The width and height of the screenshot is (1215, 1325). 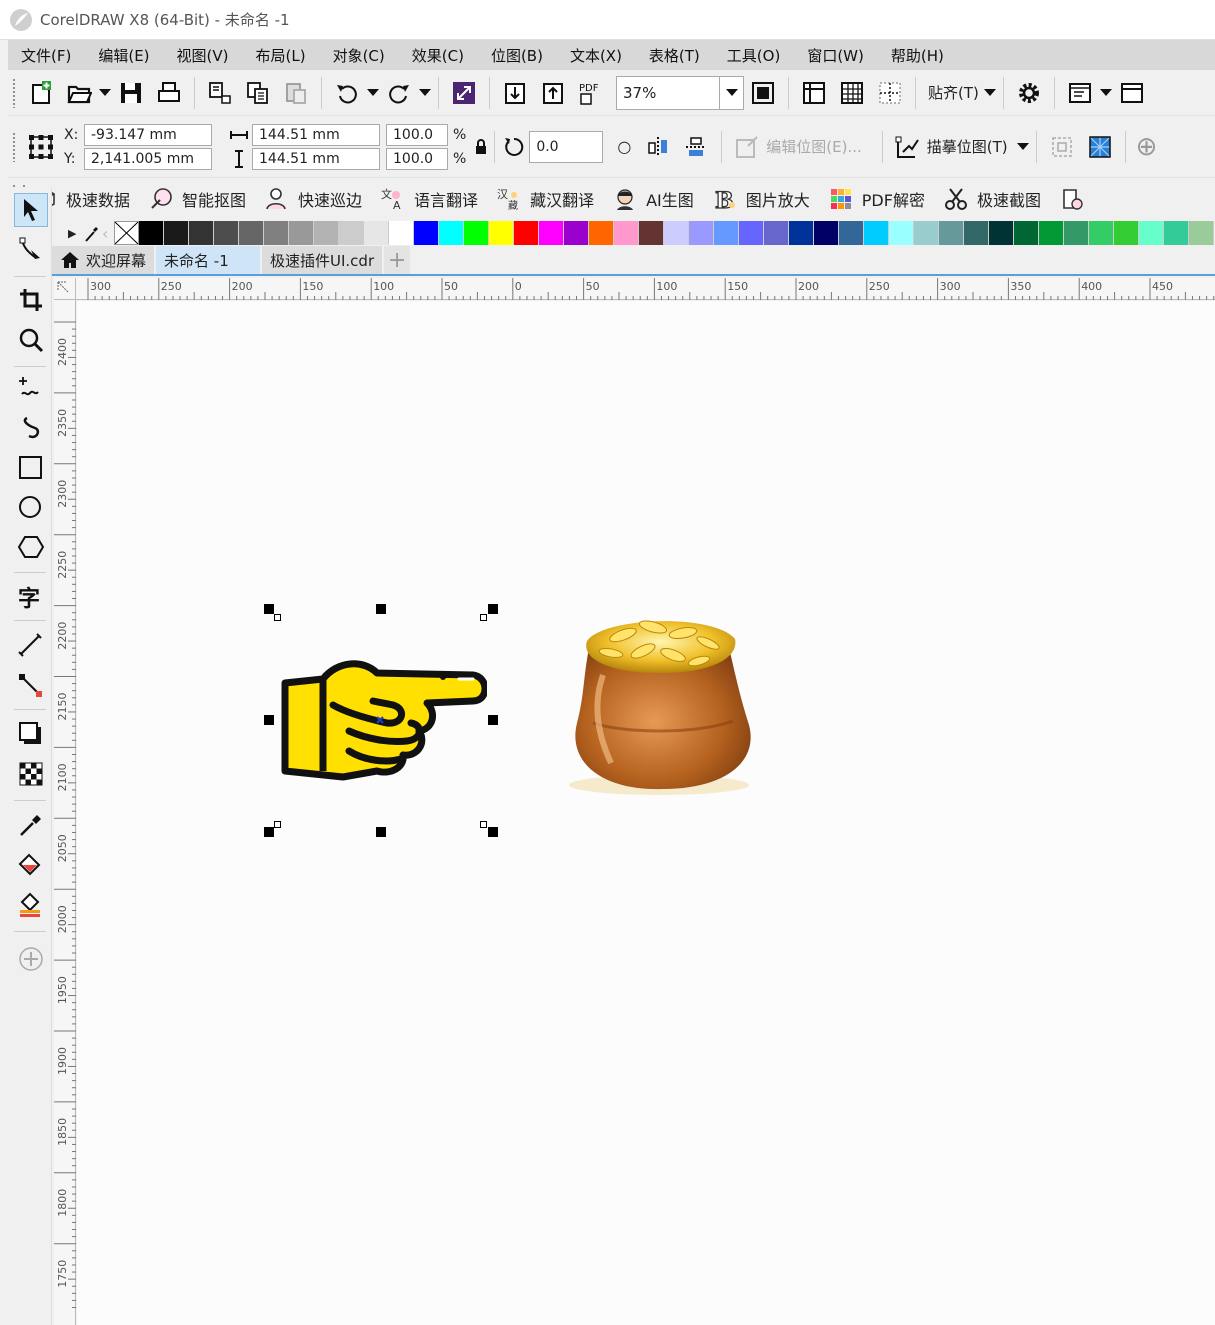 I want to click on rotation-angle-input: 0.0, so click(x=566, y=146).